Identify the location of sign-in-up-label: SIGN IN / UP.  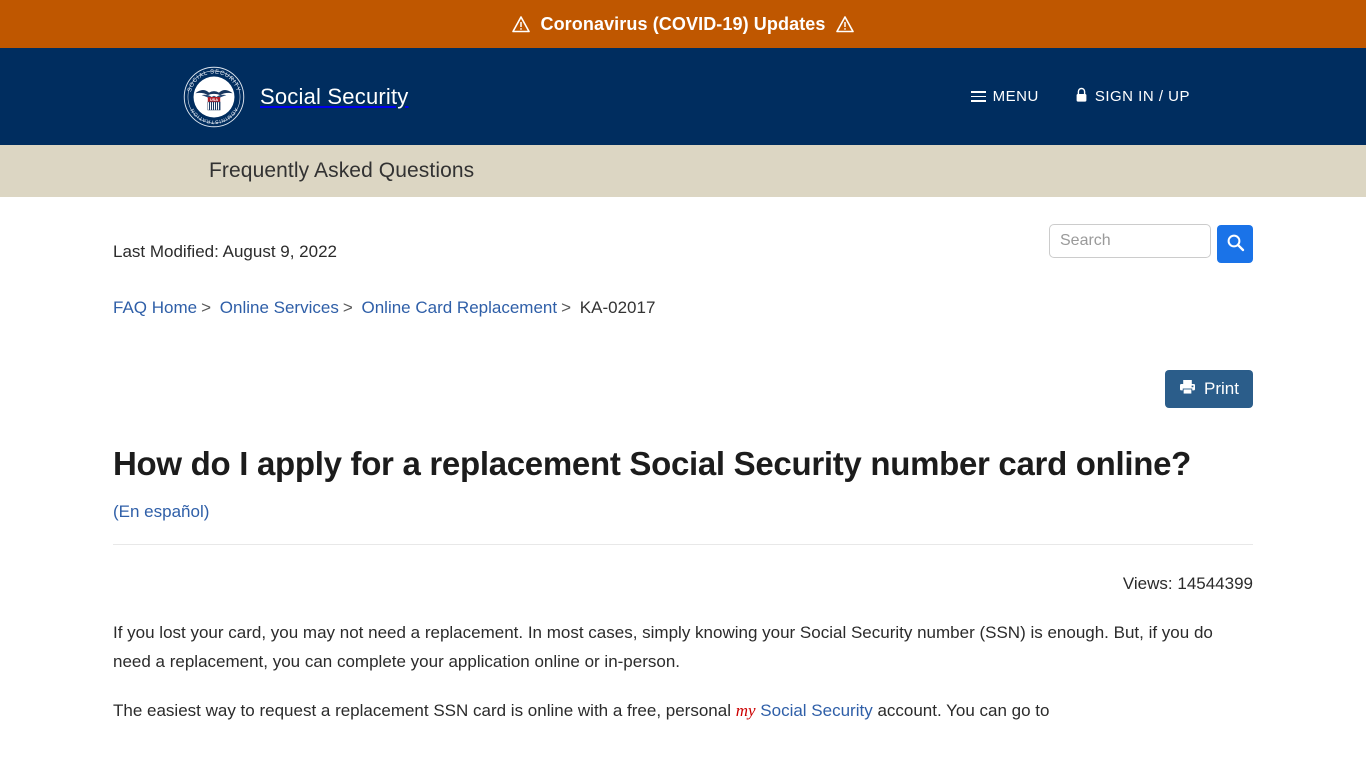
(1142, 96).